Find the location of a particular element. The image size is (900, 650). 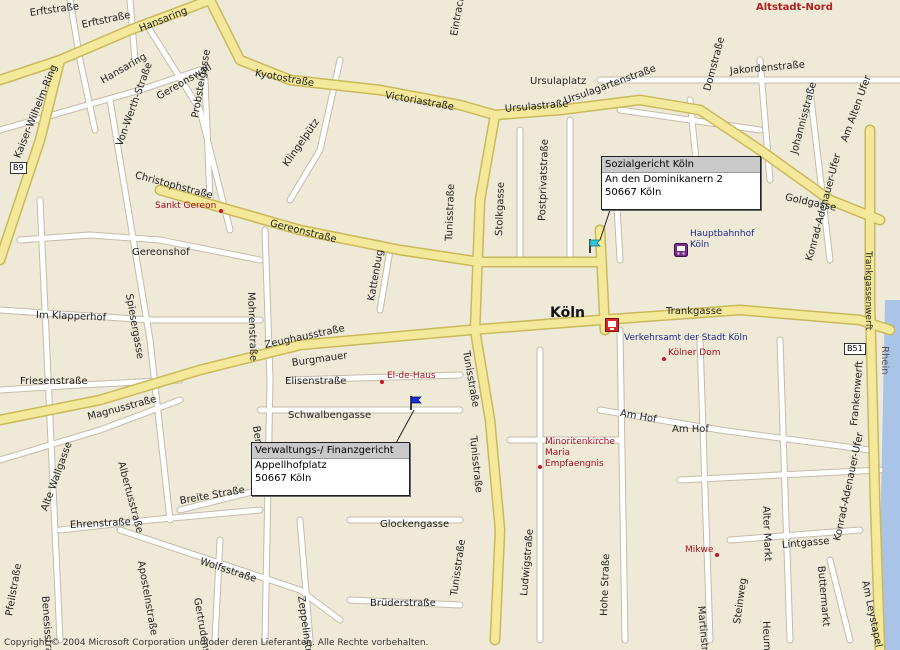

city-label: Köln is located at coordinates (567, 313).